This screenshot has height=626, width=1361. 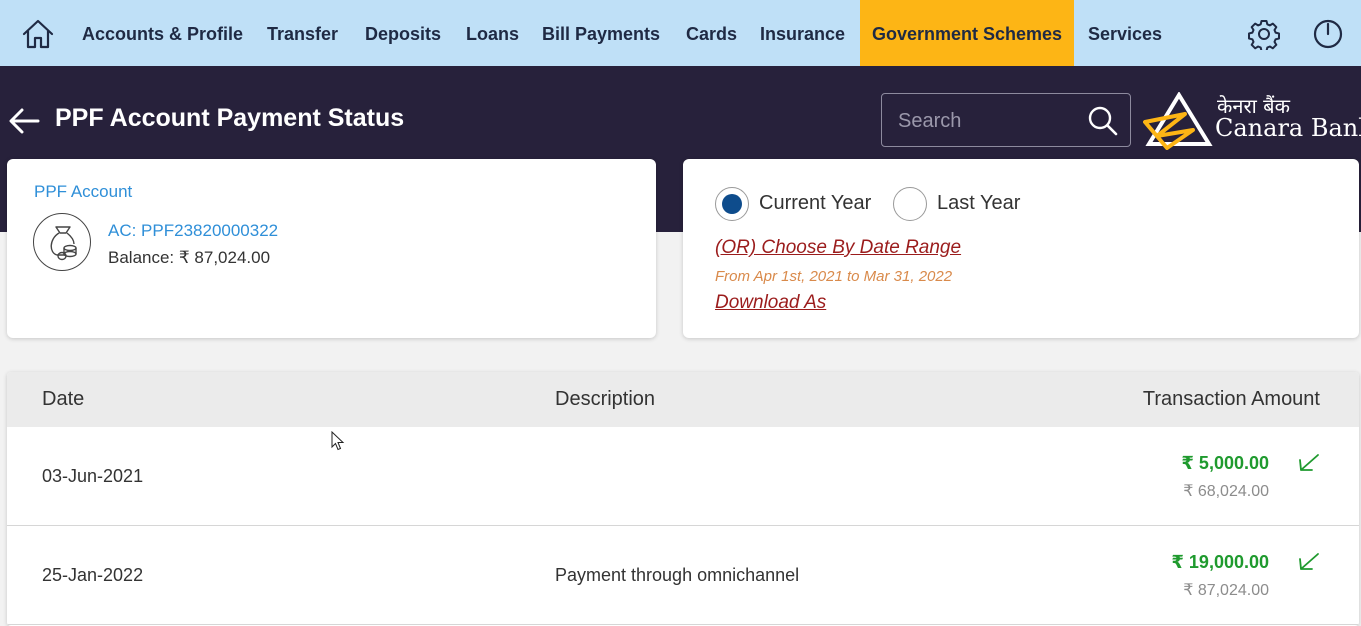 I want to click on nav-government-schemes: Government Schemes, so click(x=967, y=33).